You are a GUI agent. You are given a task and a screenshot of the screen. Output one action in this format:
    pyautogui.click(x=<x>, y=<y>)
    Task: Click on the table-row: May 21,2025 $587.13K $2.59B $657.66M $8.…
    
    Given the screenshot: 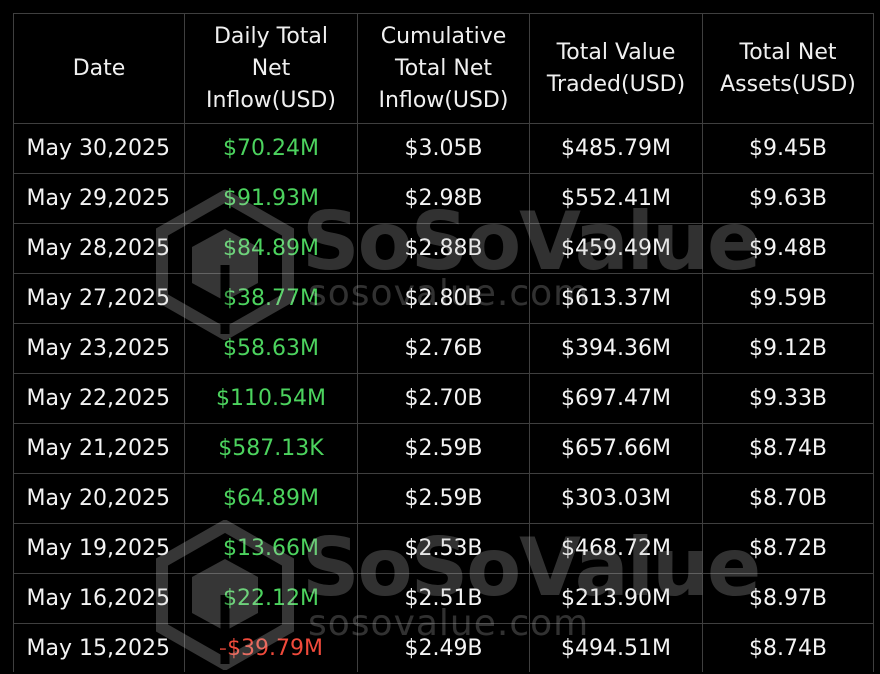 What is the action you would take?
    pyautogui.click(x=443, y=448)
    